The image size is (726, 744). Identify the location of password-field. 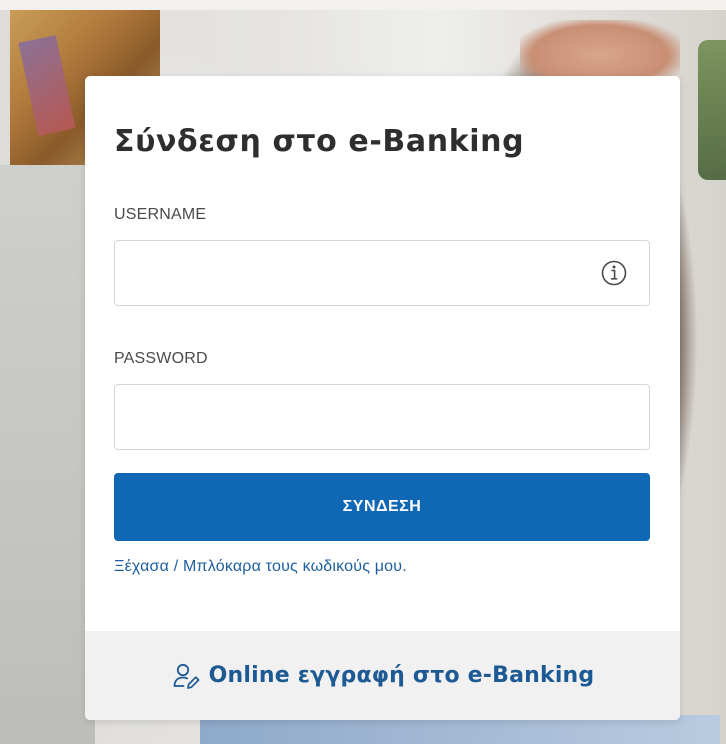
(382, 417).